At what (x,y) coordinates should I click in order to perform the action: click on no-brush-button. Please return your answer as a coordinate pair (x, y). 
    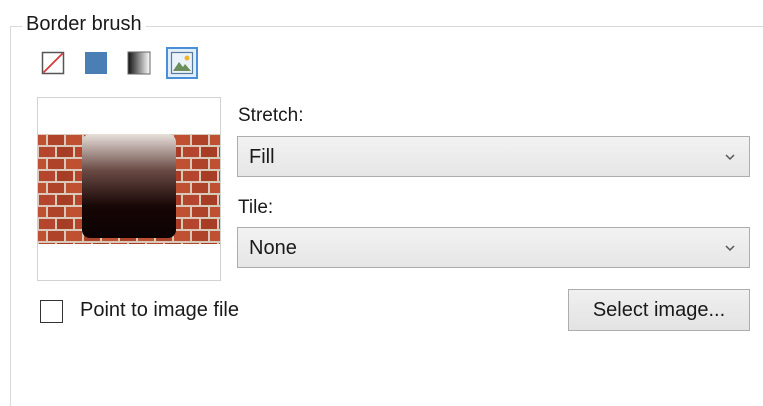
    Looking at the image, I should click on (53, 63).